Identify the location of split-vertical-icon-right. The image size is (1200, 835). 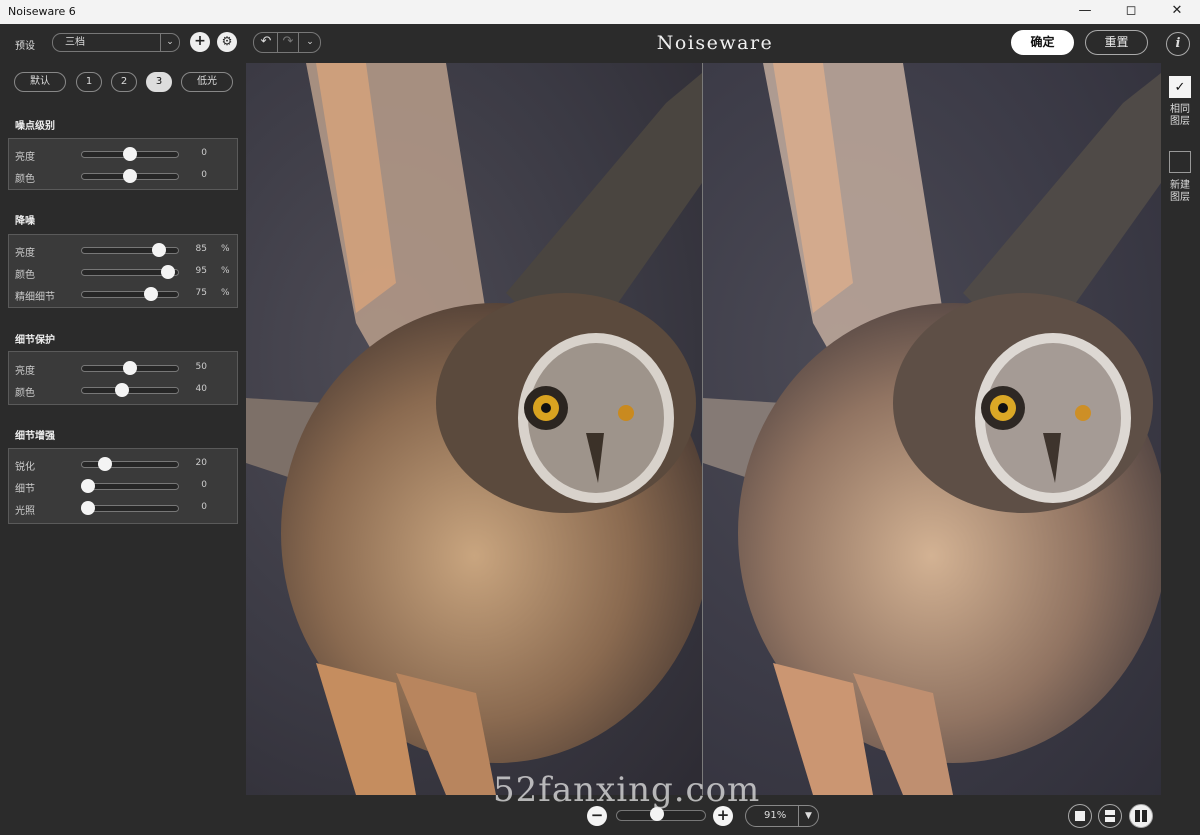
(1144, 816).